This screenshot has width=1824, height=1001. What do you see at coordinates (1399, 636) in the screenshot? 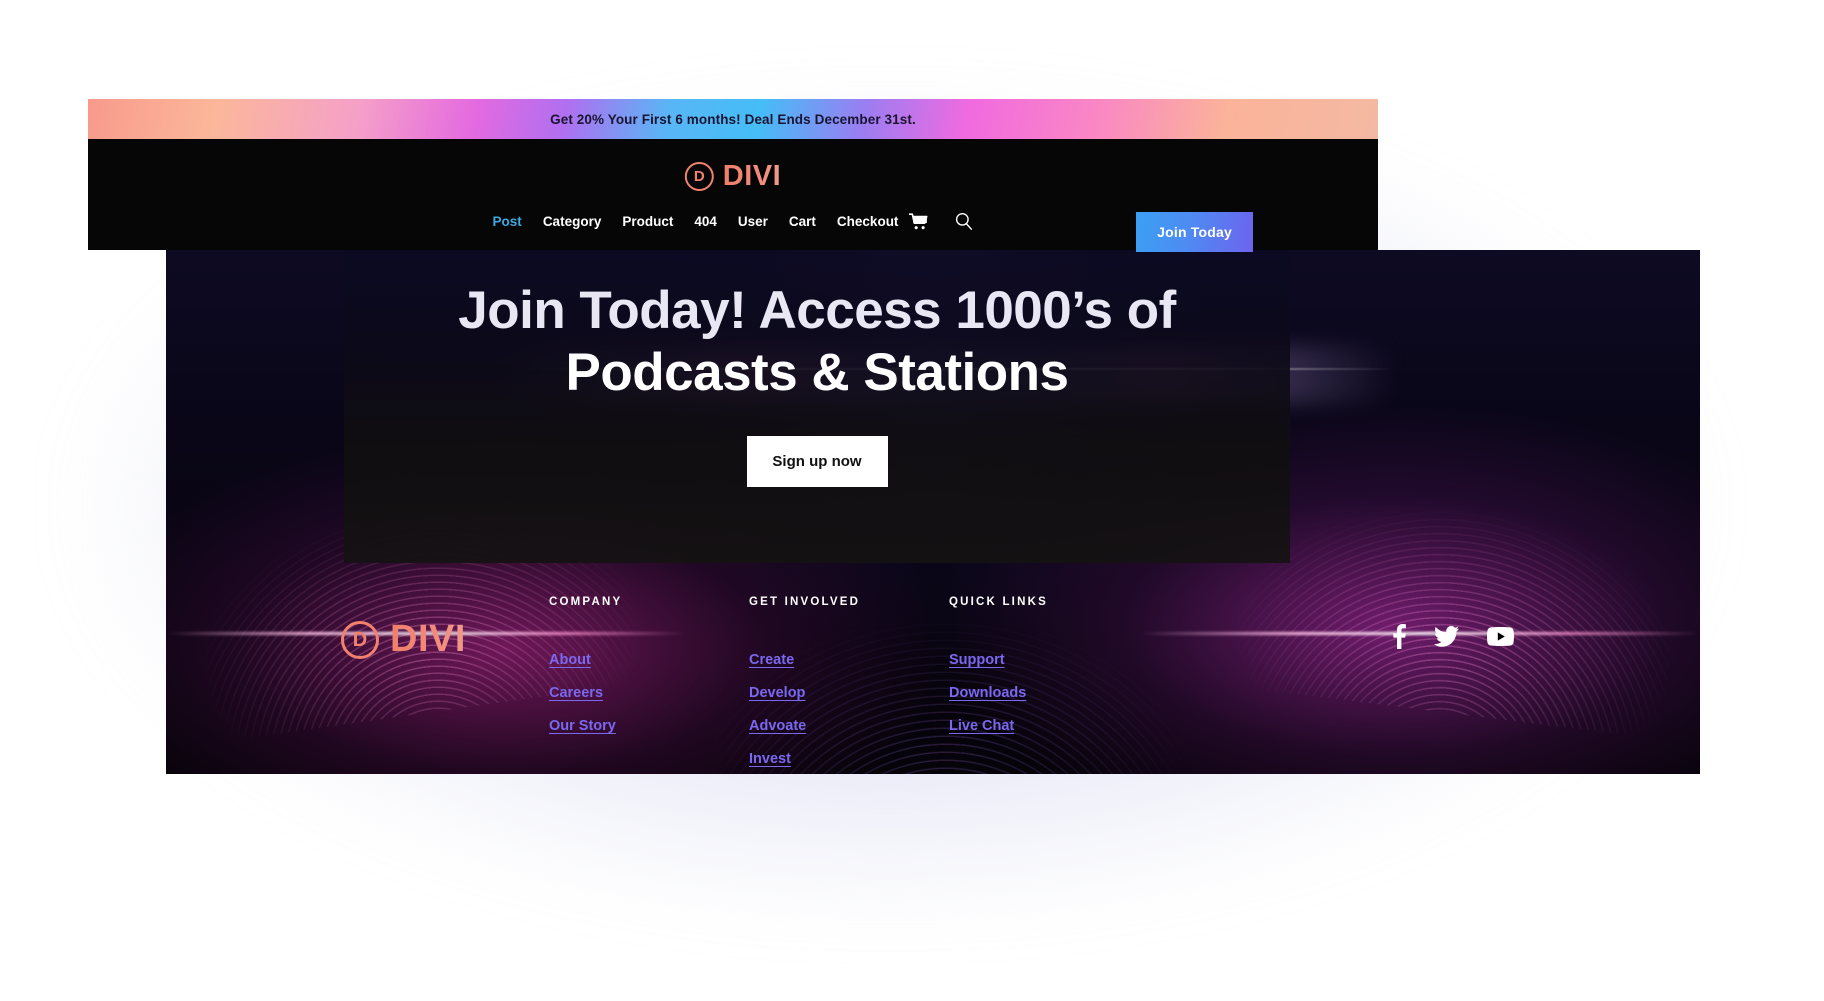
I see `facebook-icon` at bounding box center [1399, 636].